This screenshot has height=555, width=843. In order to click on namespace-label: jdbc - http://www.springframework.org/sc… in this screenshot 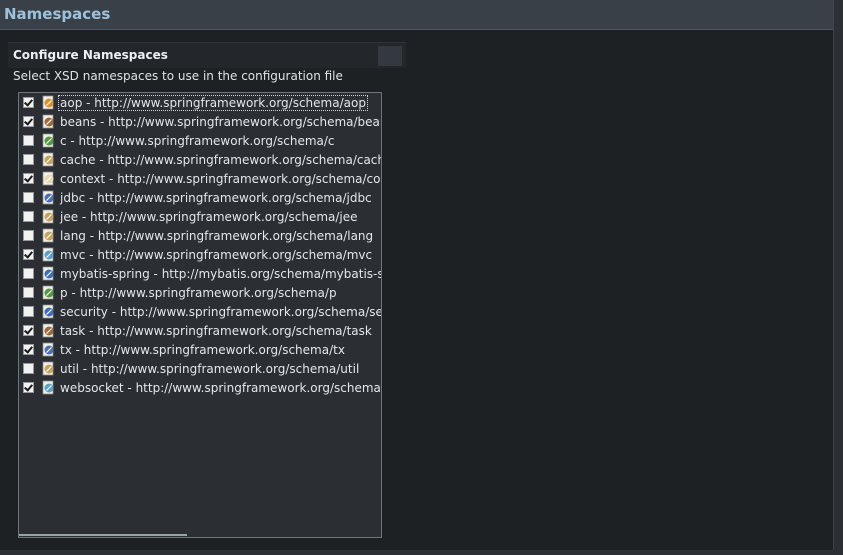, I will do `click(216, 197)`.